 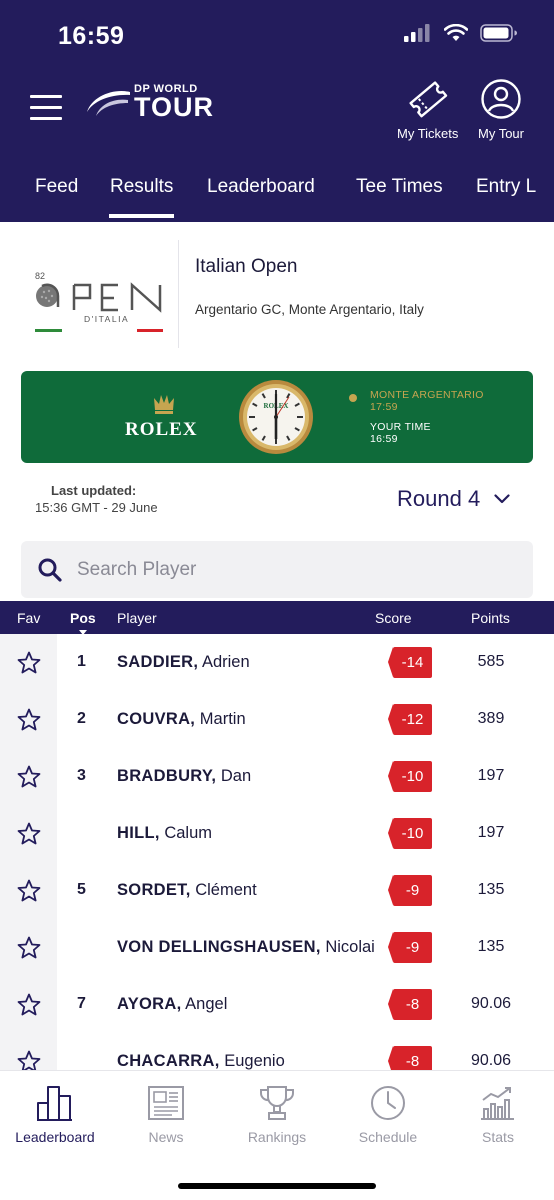 What do you see at coordinates (388, 1114) in the screenshot?
I see `nav-schedule: Schedule` at bounding box center [388, 1114].